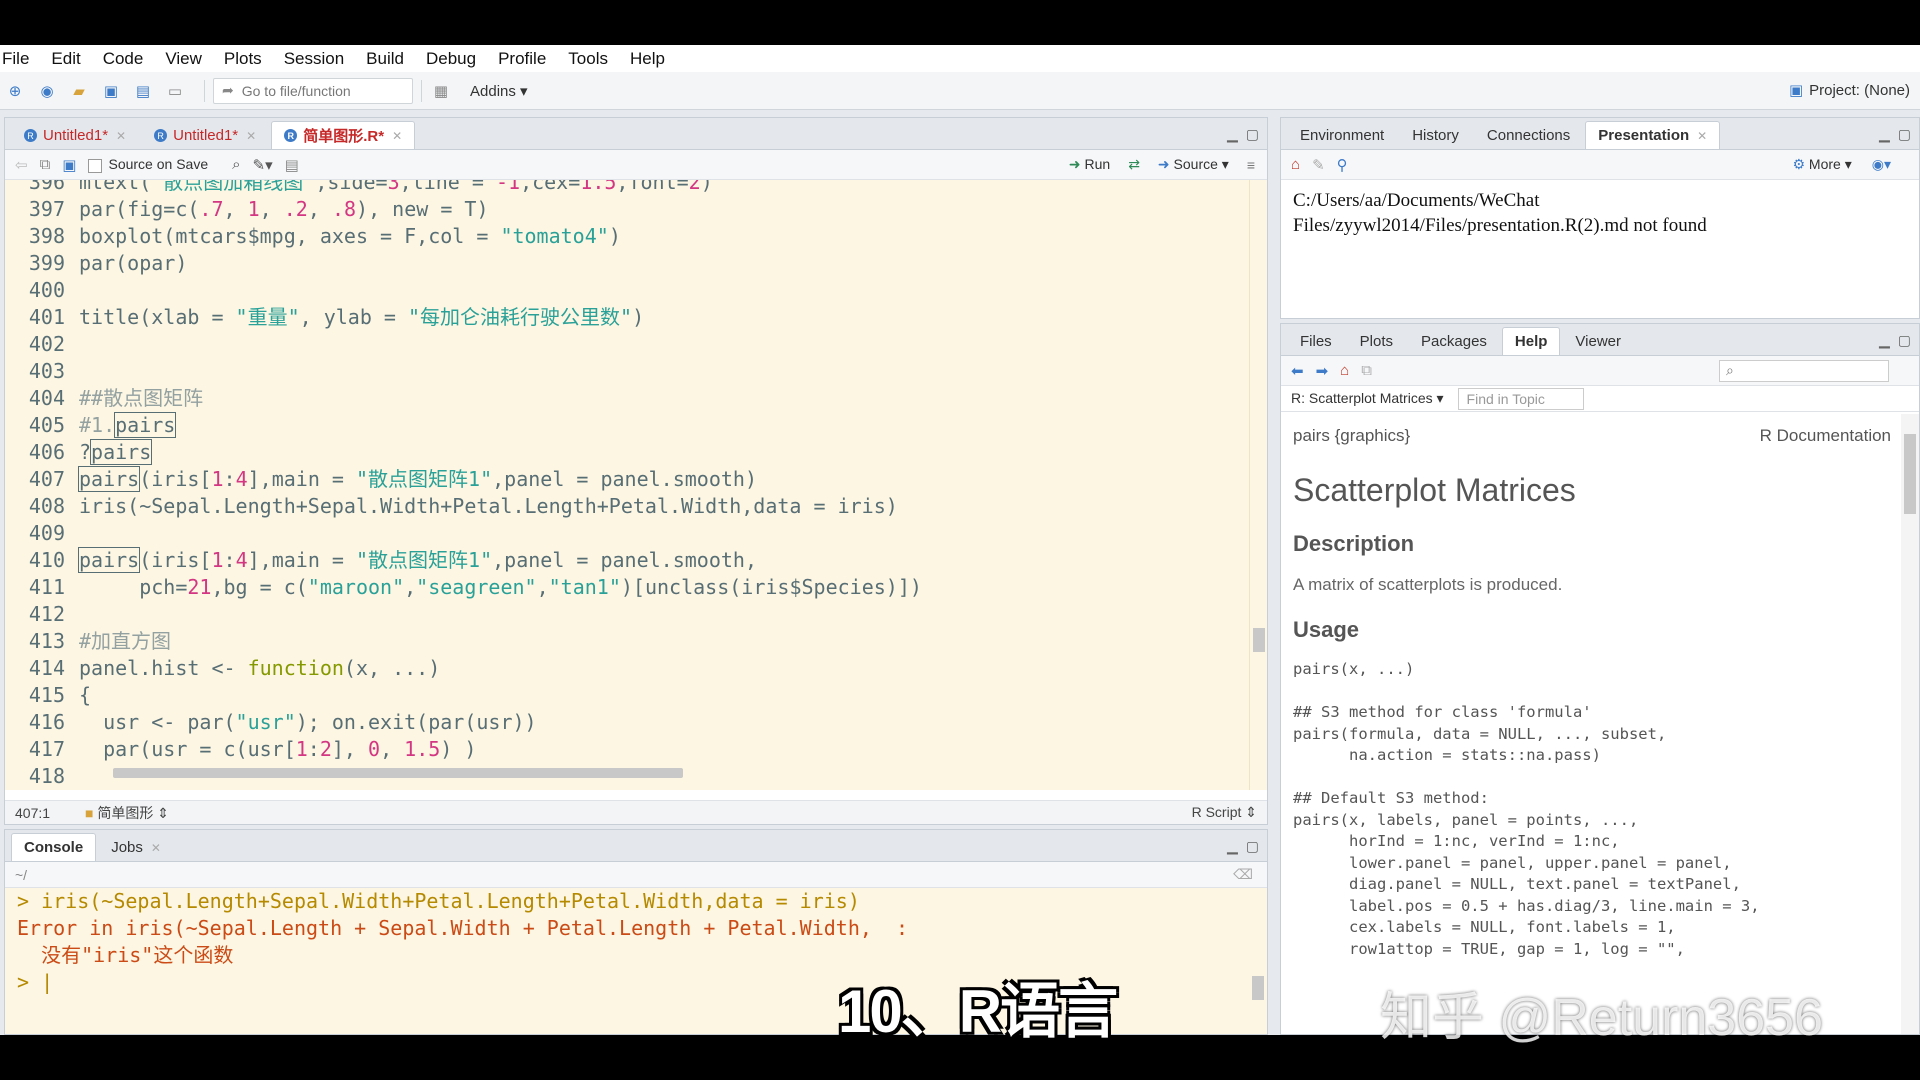 The height and width of the screenshot is (1080, 1920). Describe the element at coordinates (625, 290) in the screenshot. I see `code-line: 400` at that location.